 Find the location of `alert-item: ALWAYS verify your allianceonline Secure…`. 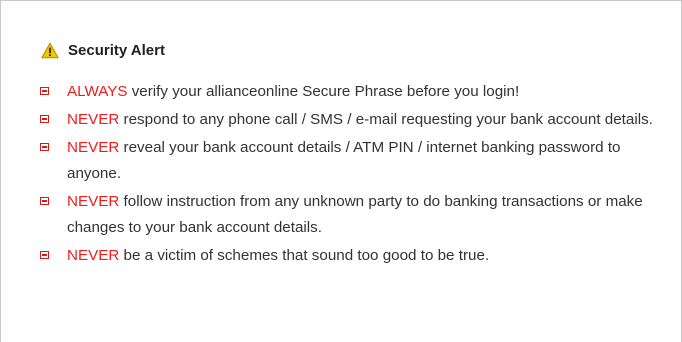

alert-item: ALWAYS verify your allianceonline Secure… is located at coordinates (353, 92).